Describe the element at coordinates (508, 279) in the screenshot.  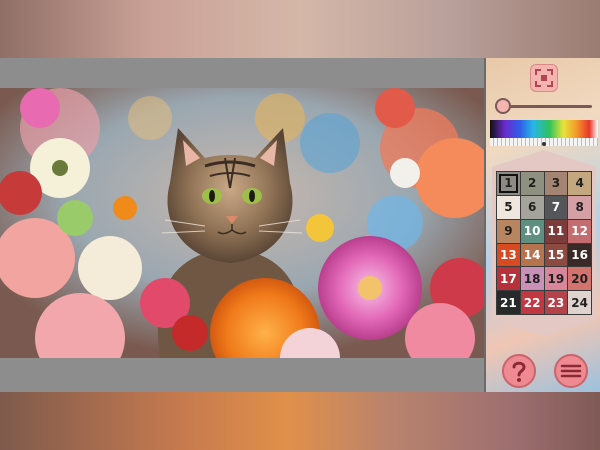
I see `palette-swatch-17: 17` at that location.